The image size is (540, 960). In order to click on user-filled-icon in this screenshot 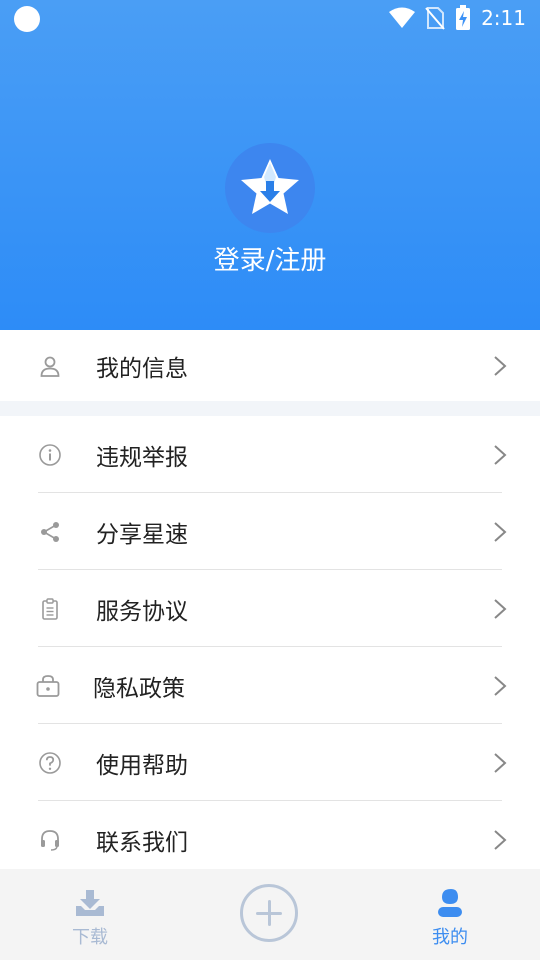, I will do `click(450, 903)`.